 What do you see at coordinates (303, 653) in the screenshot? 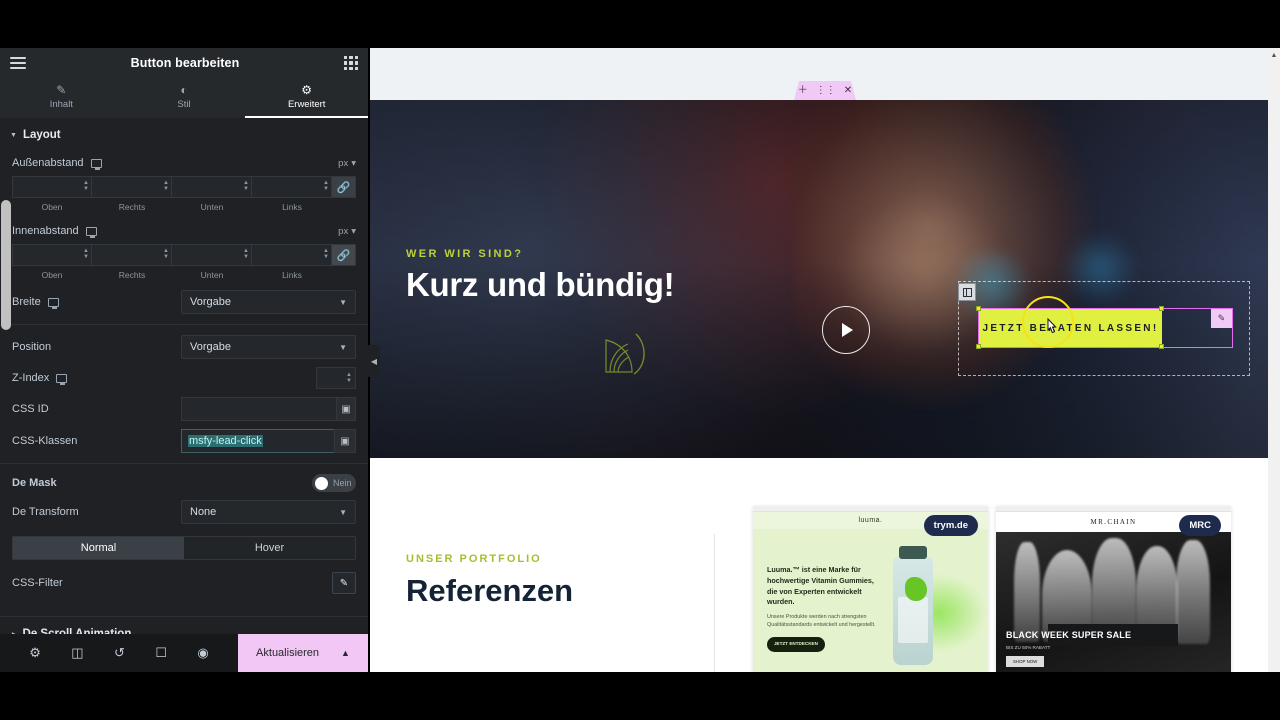
I see `update-button: Aktualisieren ▲` at bounding box center [303, 653].